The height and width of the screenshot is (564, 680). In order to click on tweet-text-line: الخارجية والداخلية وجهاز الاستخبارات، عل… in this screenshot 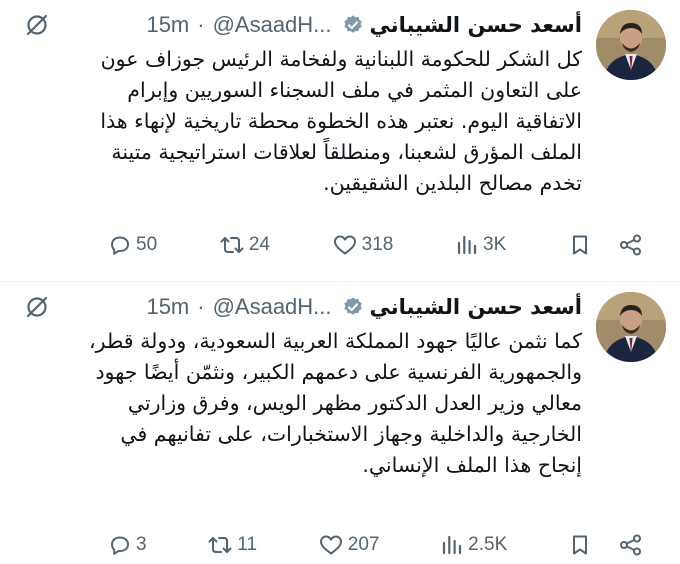, I will do `click(351, 434)`.